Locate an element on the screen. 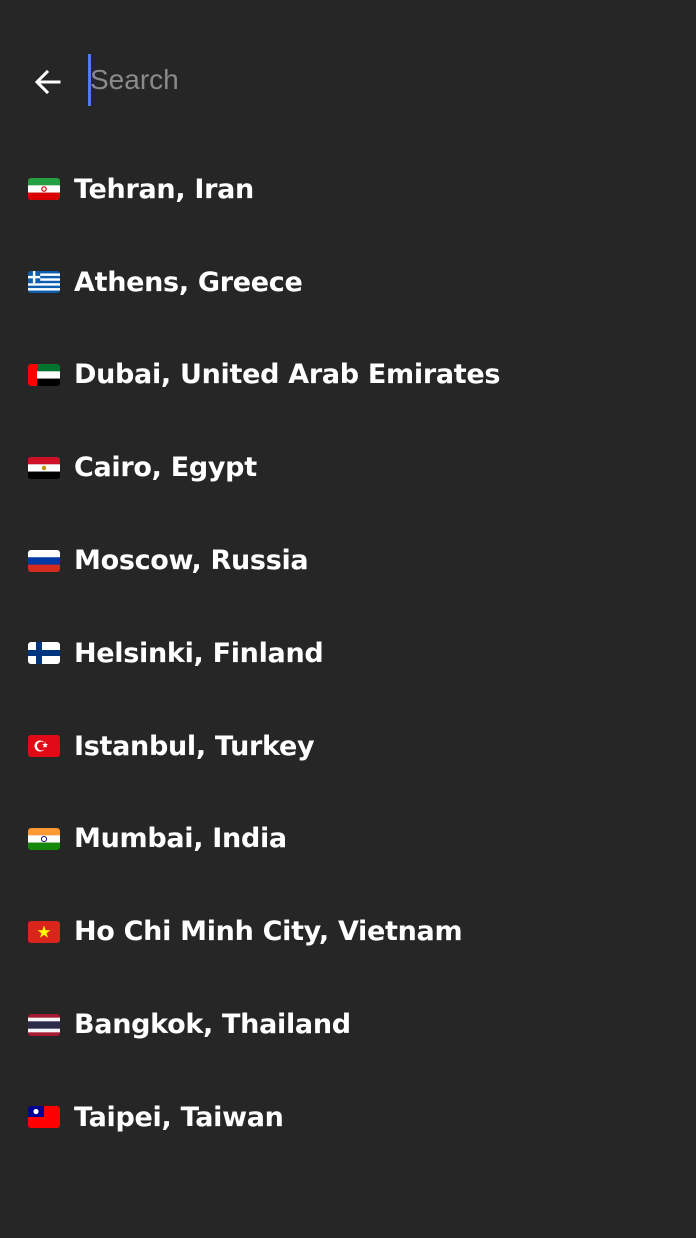  greece-flag-icon is located at coordinates (44, 282).